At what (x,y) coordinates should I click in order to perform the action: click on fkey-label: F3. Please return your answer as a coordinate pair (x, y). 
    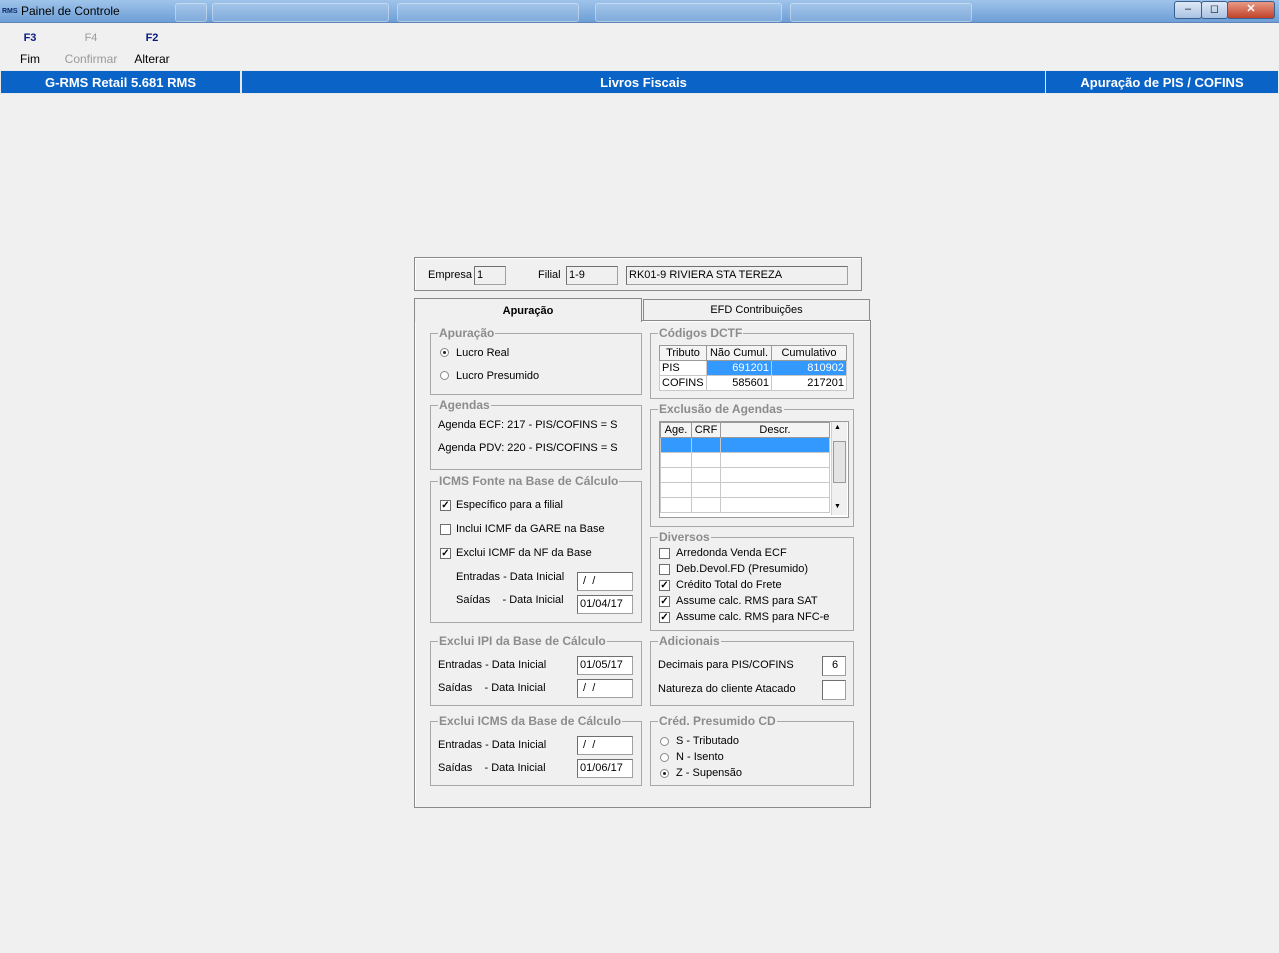
    Looking at the image, I should click on (30, 38).